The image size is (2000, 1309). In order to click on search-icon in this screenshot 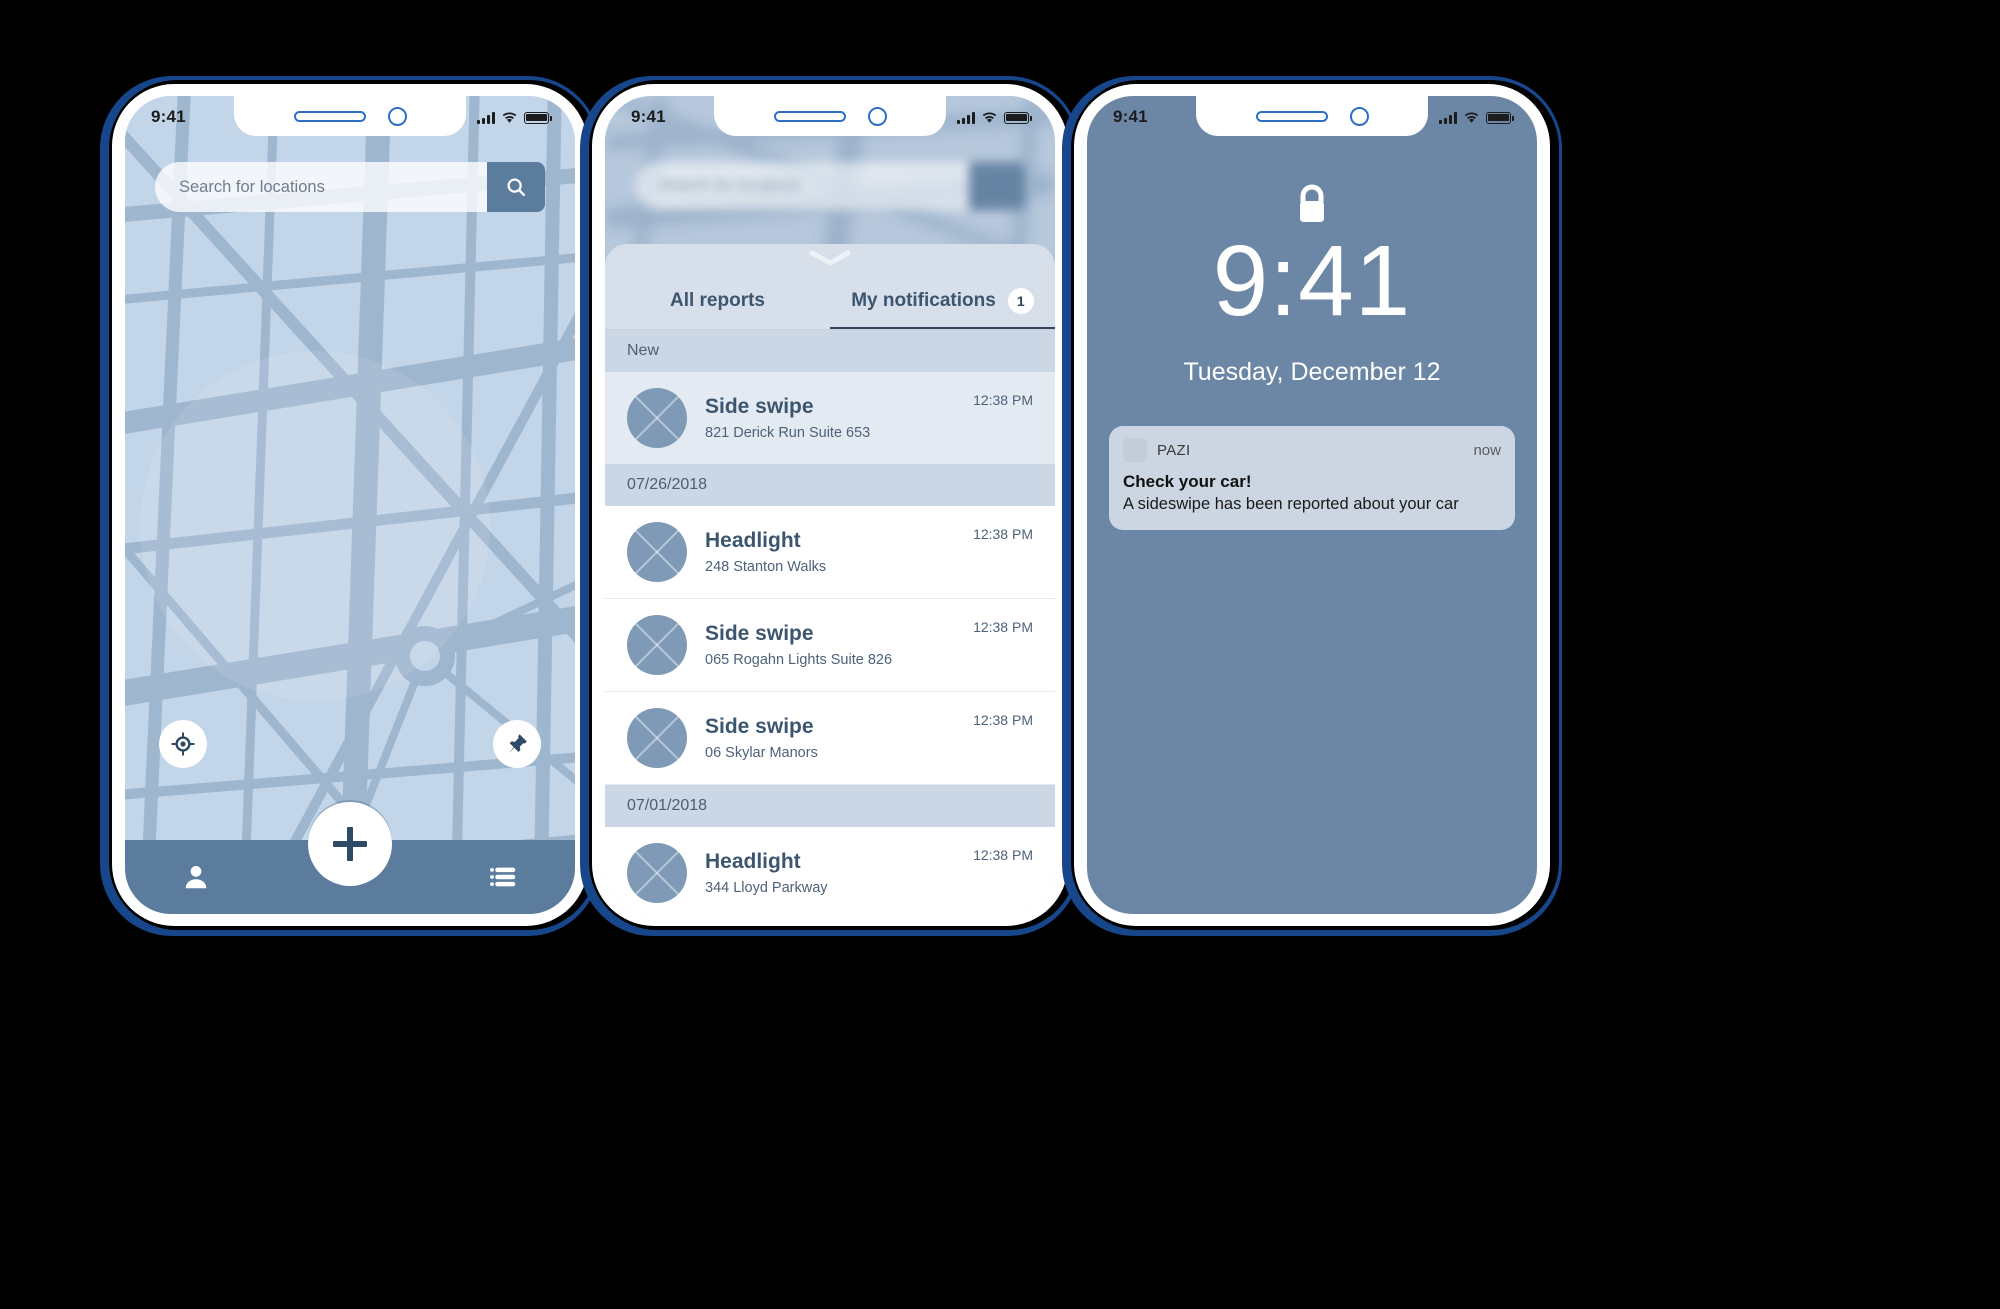, I will do `click(516, 187)`.